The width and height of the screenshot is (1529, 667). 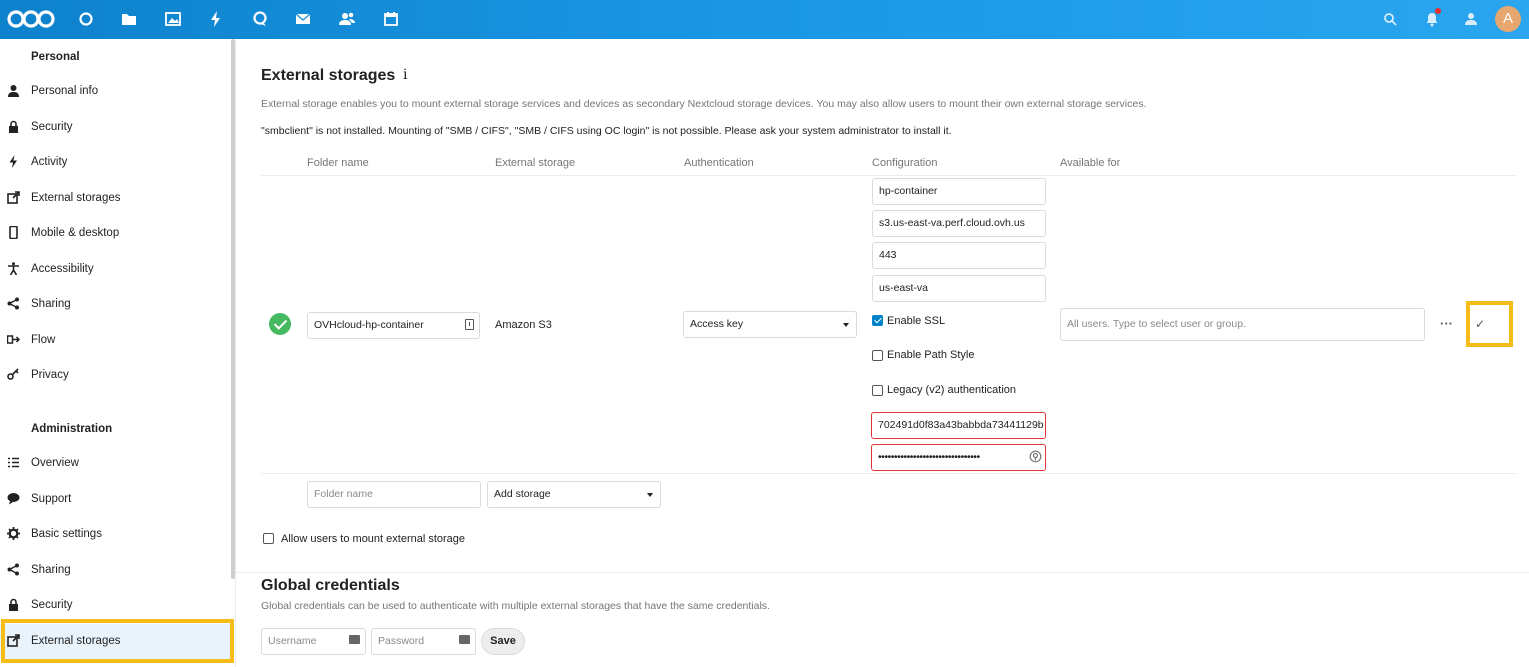 I want to click on talk-icon, so click(x=260, y=19).